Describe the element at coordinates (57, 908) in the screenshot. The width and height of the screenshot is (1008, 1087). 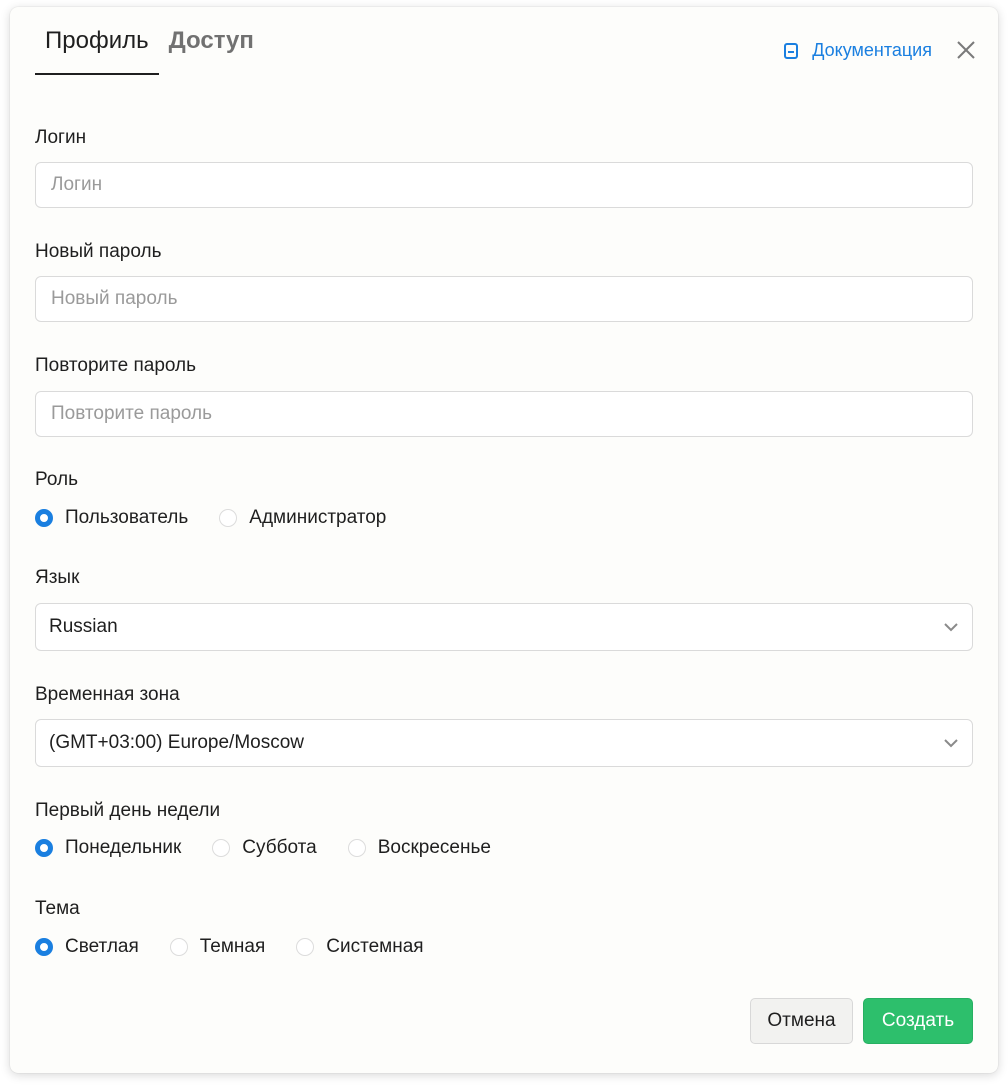
I see `theme-label: Тема` at that location.